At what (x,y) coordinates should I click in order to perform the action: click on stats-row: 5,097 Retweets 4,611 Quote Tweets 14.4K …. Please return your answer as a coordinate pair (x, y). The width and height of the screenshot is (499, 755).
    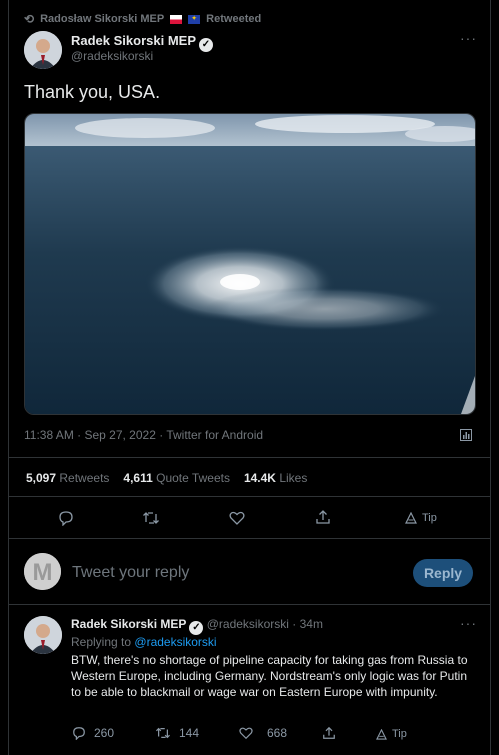
    Looking at the image, I should click on (166, 478).